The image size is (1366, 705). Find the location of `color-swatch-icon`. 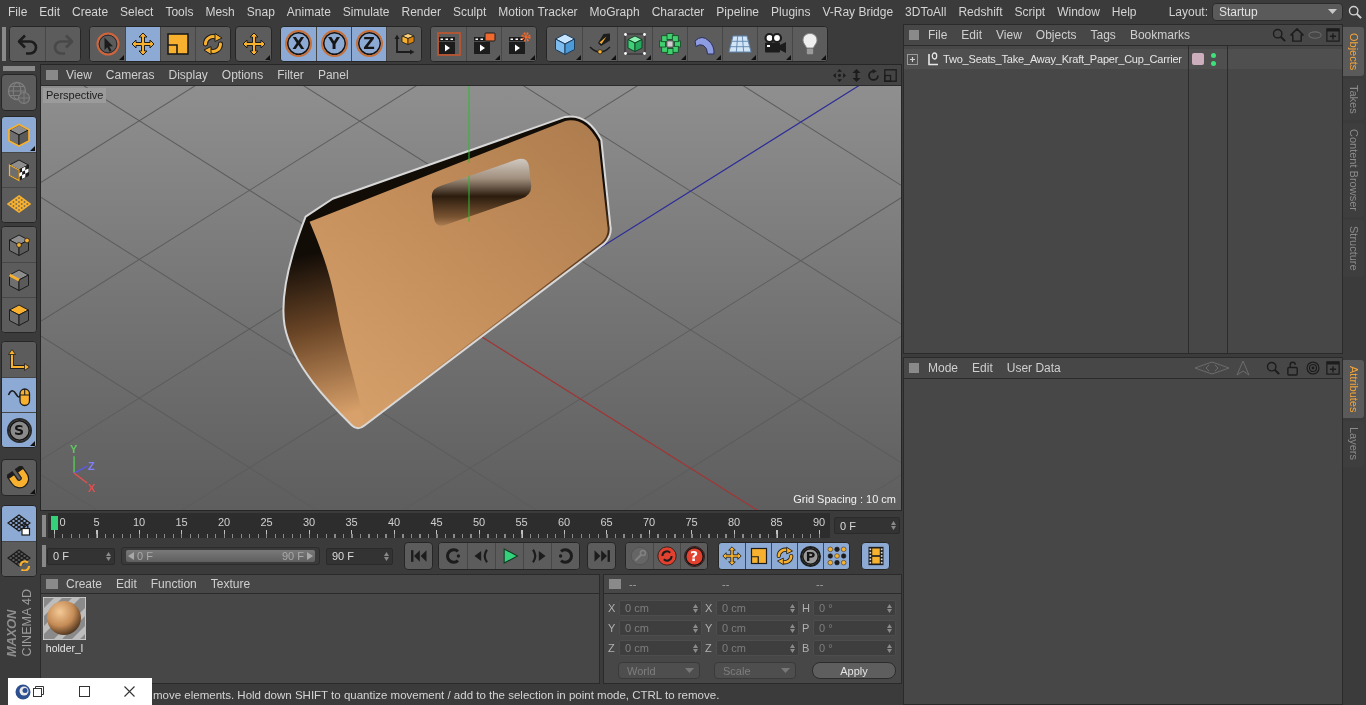

color-swatch-icon is located at coordinates (1198, 59).